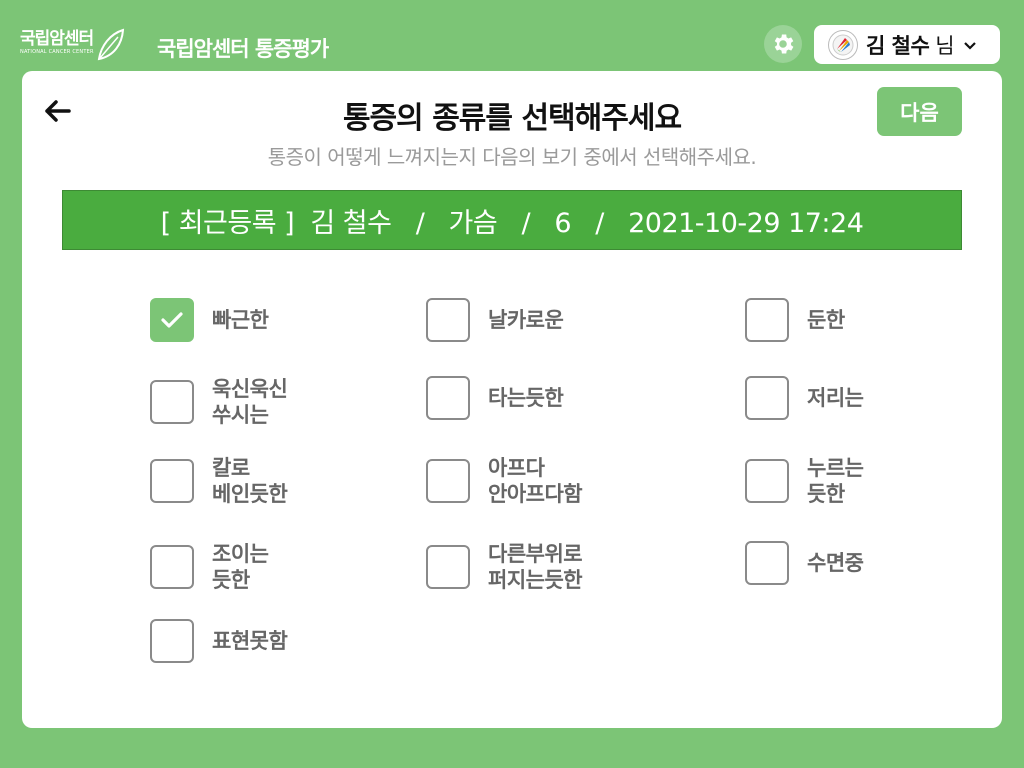 The width and height of the screenshot is (1024, 768). I want to click on page-subtitle: 통증이 어떻게 느껴지는지 다음의 보기 중에서 선택해주세요., so click(512, 157).